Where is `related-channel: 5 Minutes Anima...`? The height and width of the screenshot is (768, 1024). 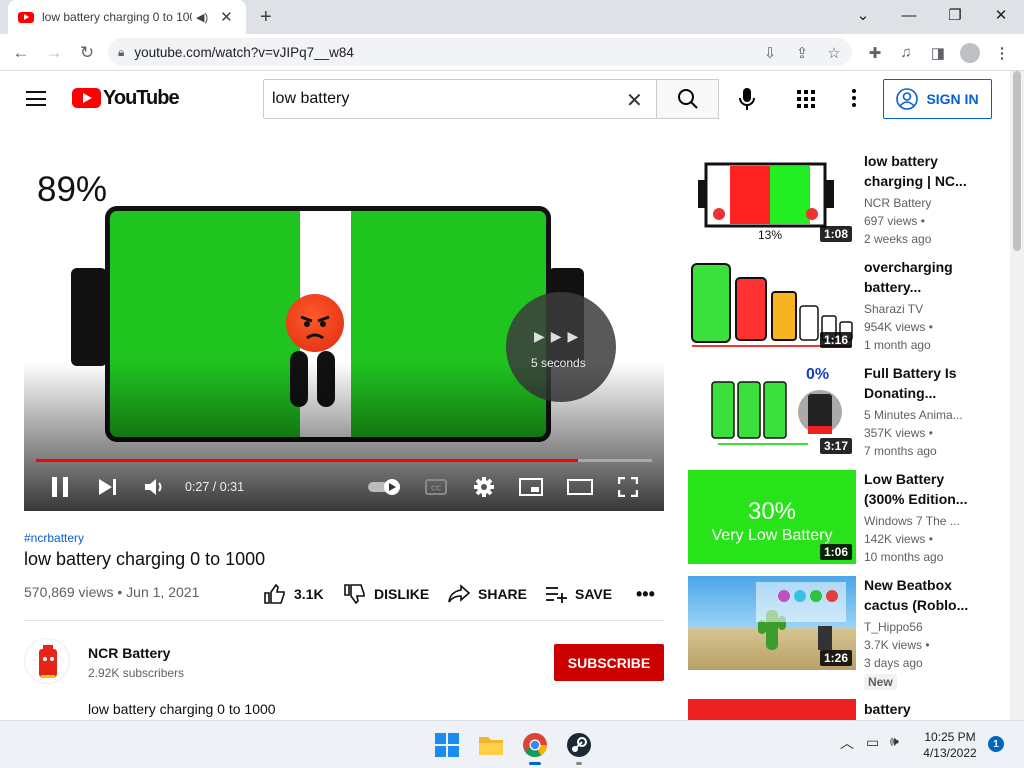 related-channel: 5 Minutes Anima... is located at coordinates (924, 415).